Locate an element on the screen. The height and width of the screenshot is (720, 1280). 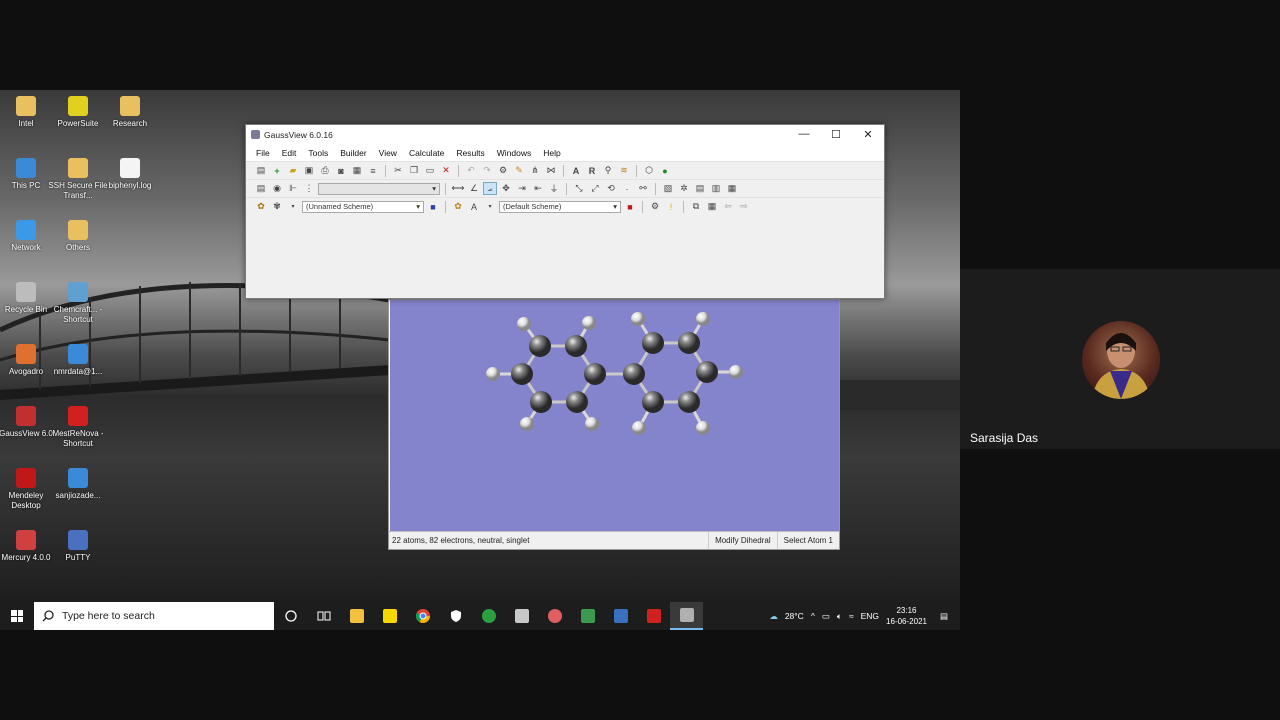
weather-temp: 28°C is located at coordinates (794, 616).